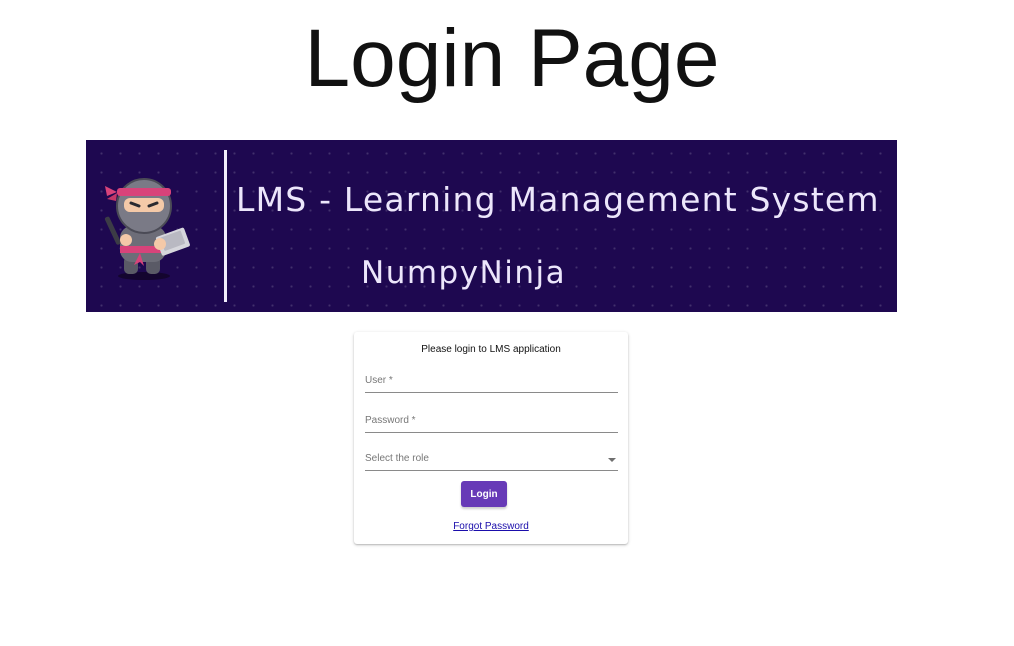 Image resolution: width=1014 pixels, height=646 pixels. What do you see at coordinates (484, 494) in the screenshot?
I see `login-button: Login` at bounding box center [484, 494].